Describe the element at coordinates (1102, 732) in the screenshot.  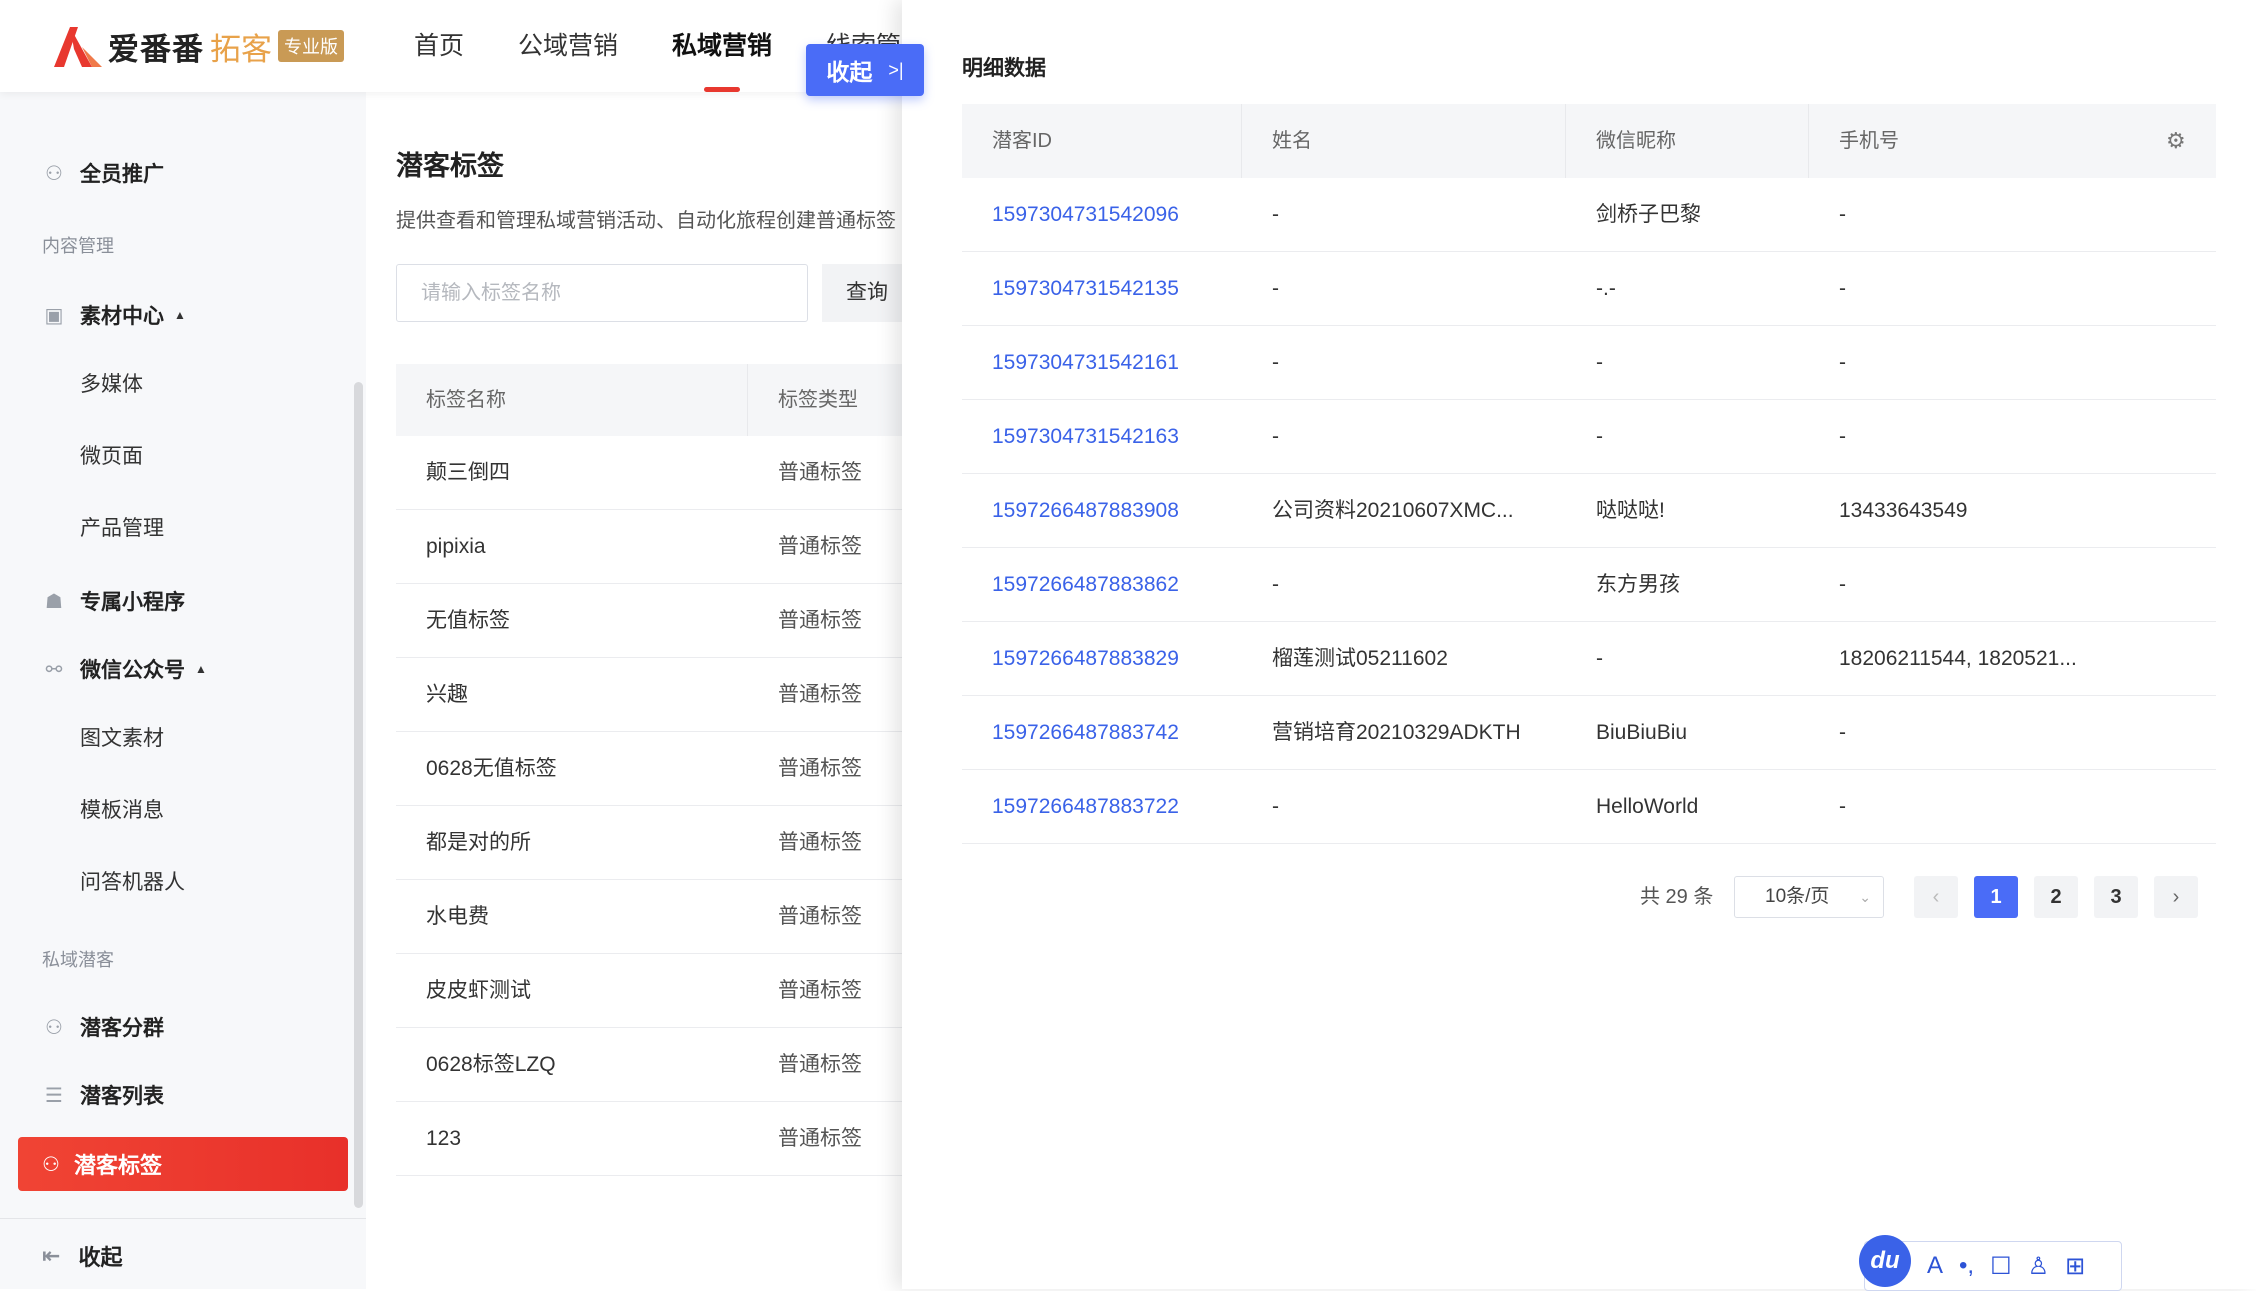
I see `lead-id-link: 1597266487883742` at that location.